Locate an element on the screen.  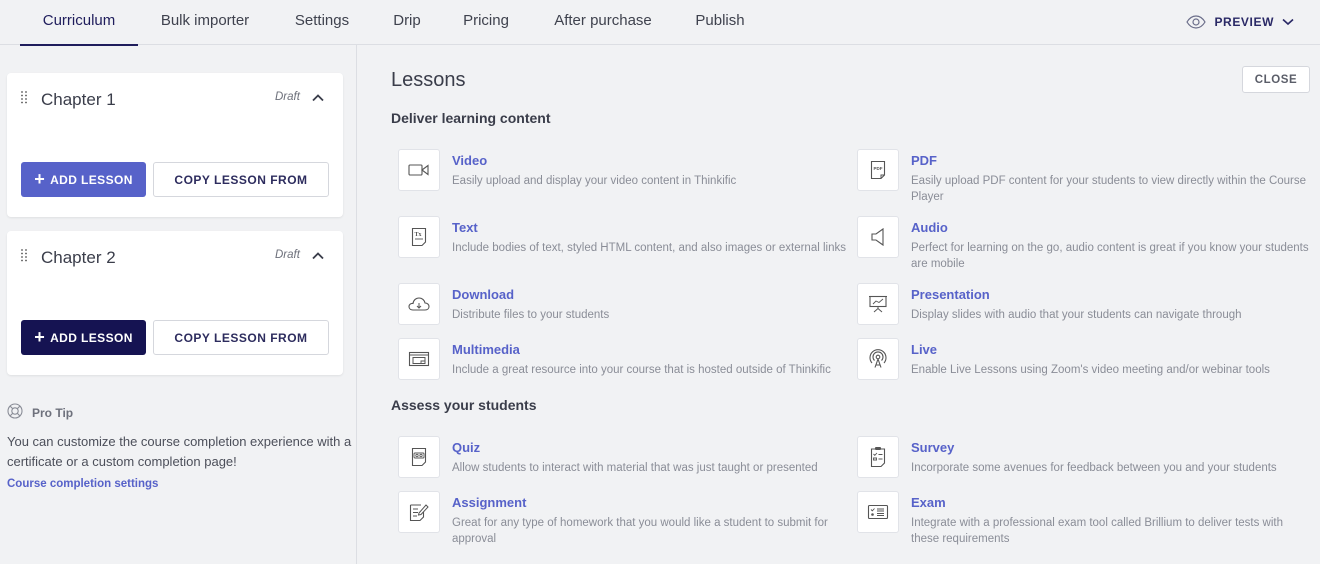
preview-label: PREVIEW is located at coordinates (1244, 22).